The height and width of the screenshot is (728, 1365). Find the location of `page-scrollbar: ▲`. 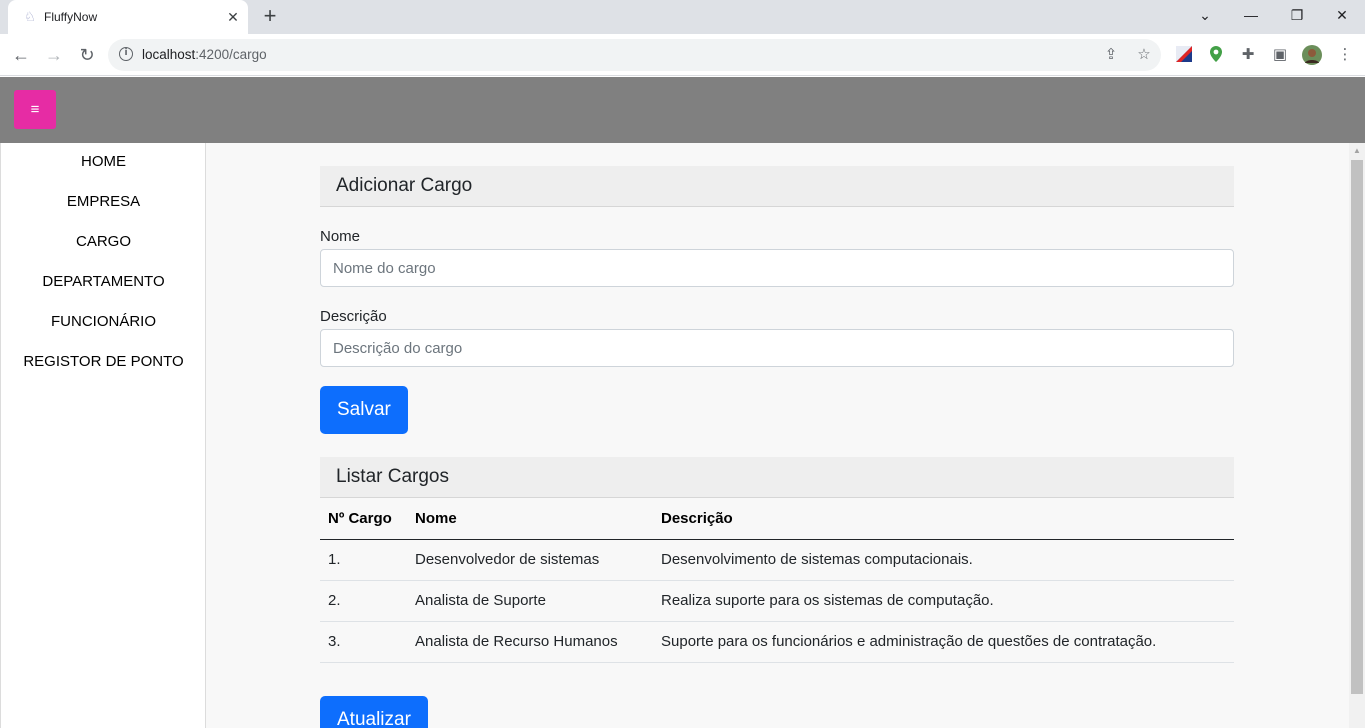

page-scrollbar: ▲ is located at coordinates (1357, 435).